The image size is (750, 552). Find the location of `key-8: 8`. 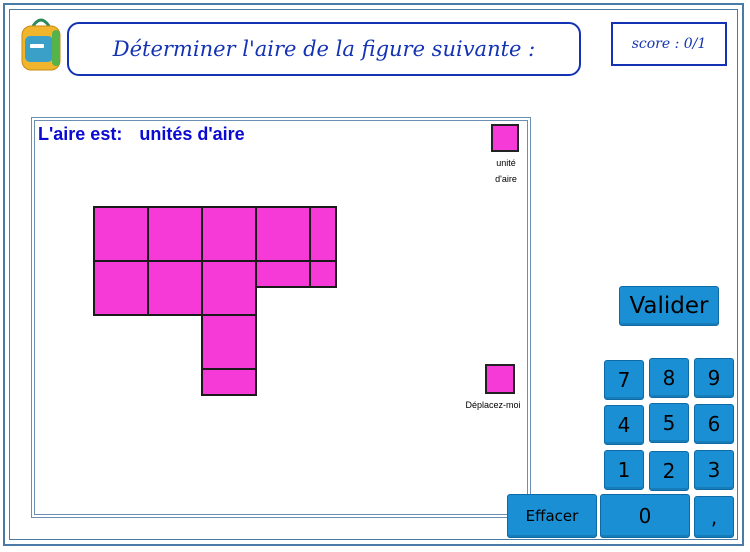

key-8: 8 is located at coordinates (669, 378).